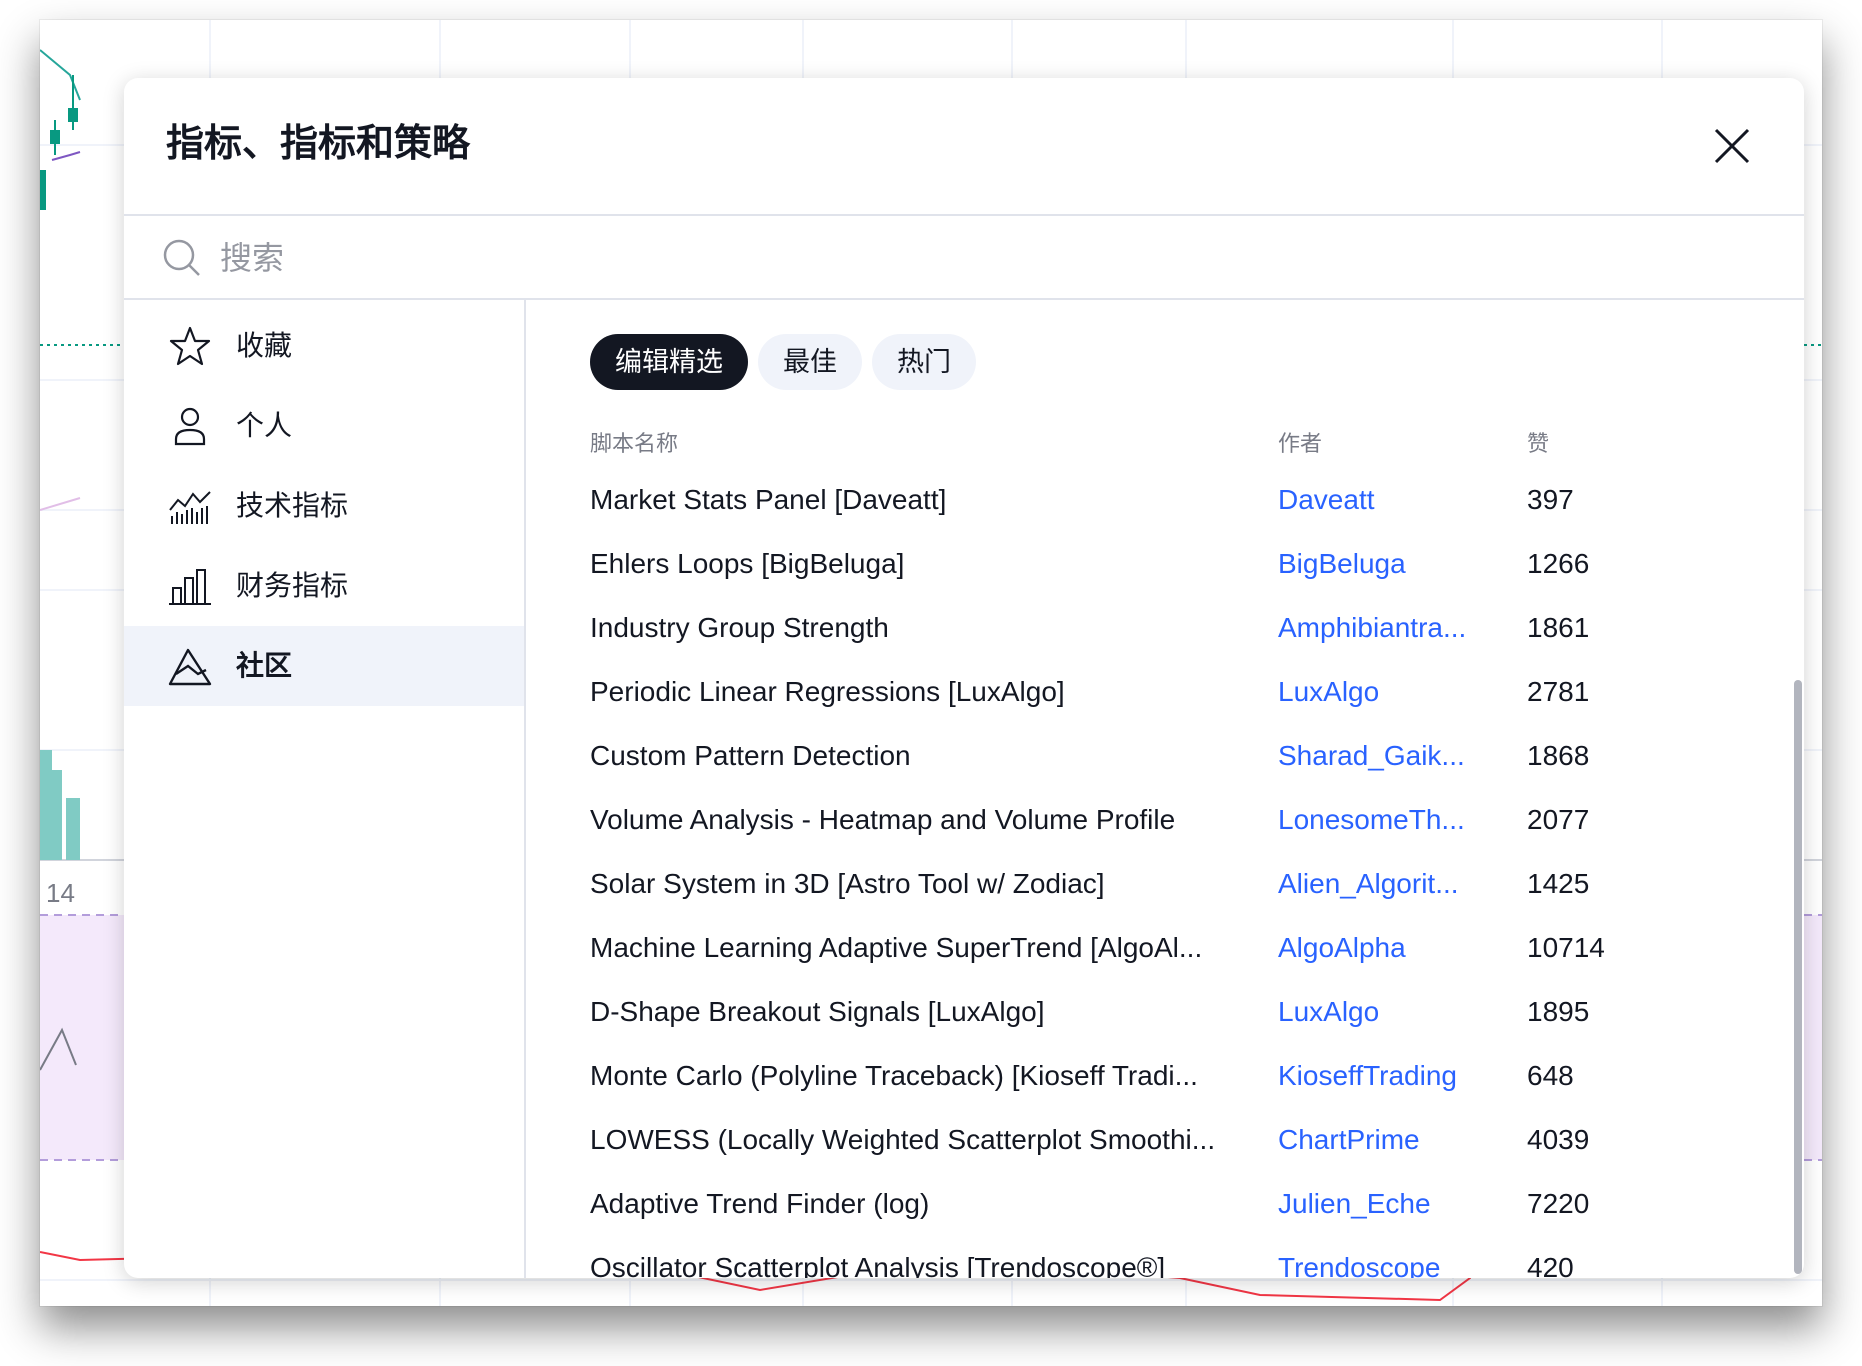  I want to click on likes-count: 397, so click(1550, 499).